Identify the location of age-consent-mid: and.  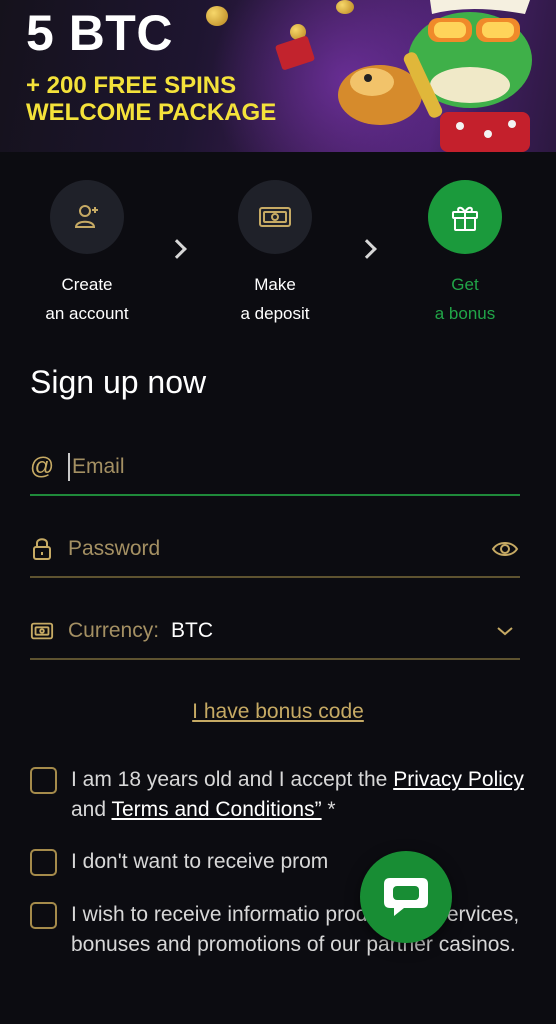
(91, 809).